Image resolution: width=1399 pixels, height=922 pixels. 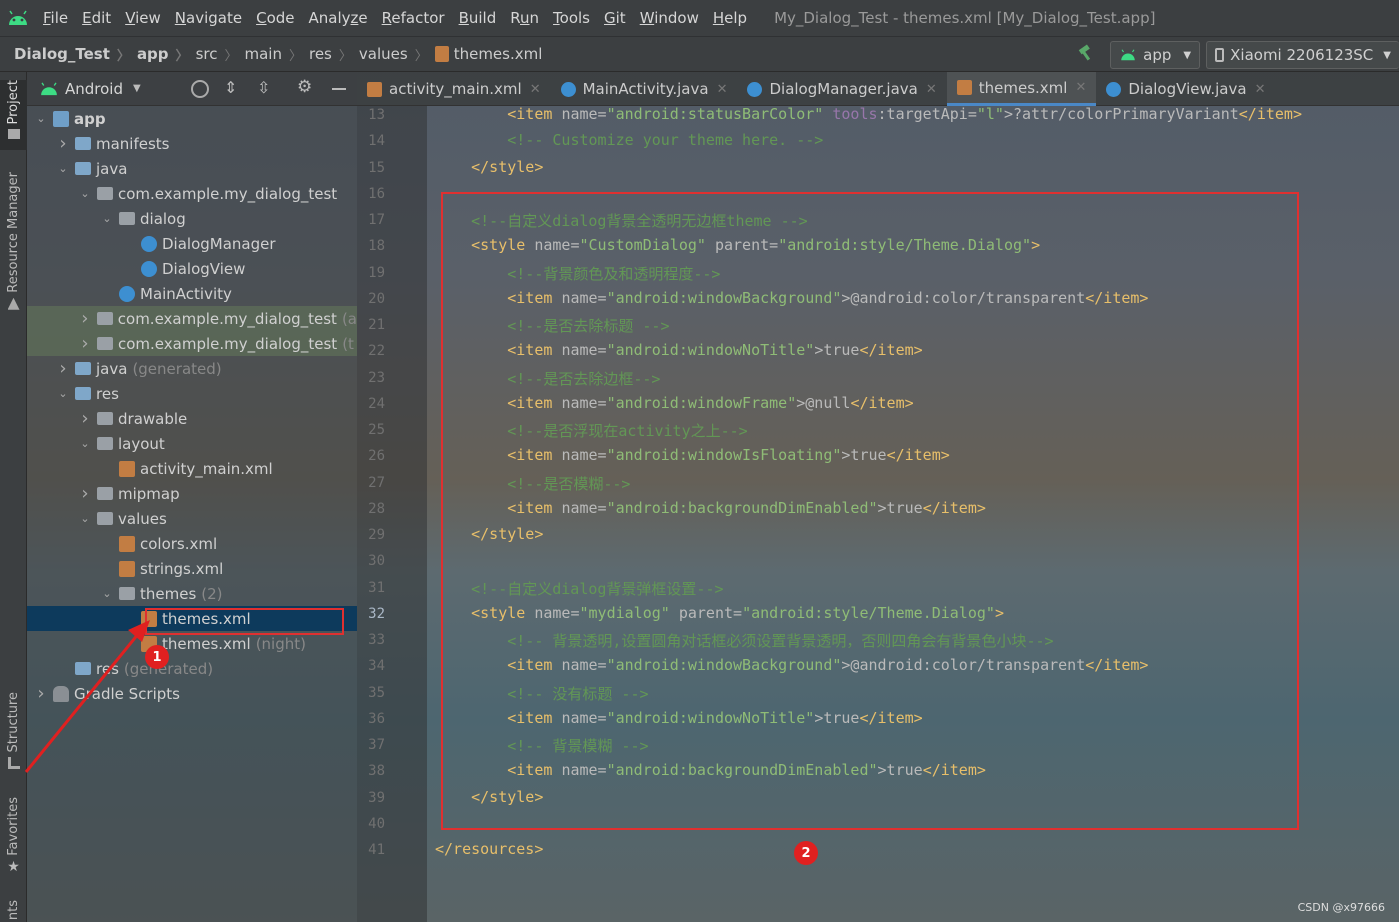 What do you see at coordinates (489, 849) in the screenshot?
I see `code-line: </resources>` at bounding box center [489, 849].